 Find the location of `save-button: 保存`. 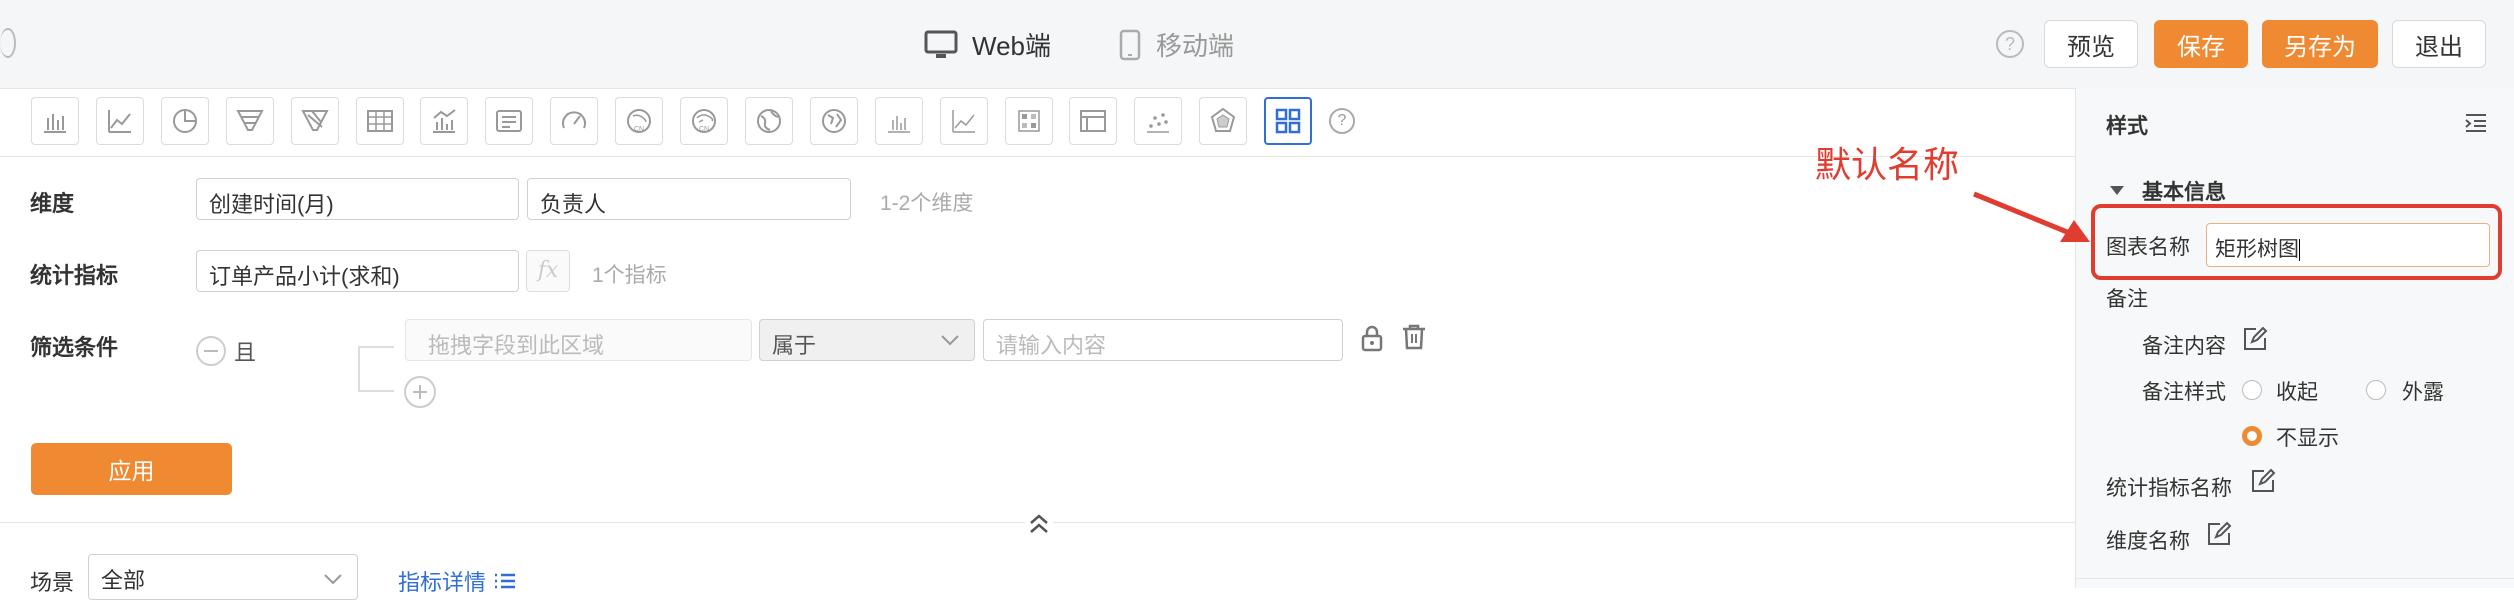

save-button: 保存 is located at coordinates (2201, 44).